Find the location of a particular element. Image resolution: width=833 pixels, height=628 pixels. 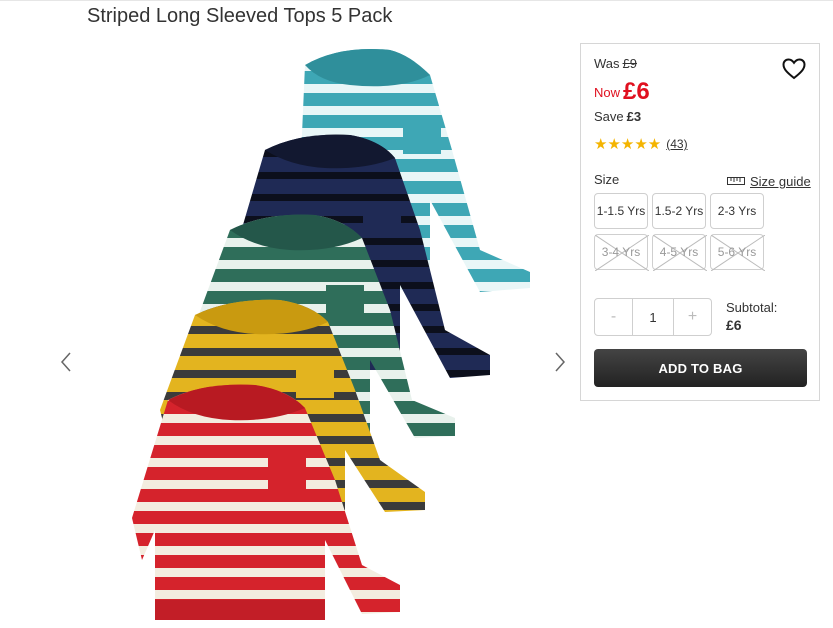

top-divider is located at coordinates (416, 0).